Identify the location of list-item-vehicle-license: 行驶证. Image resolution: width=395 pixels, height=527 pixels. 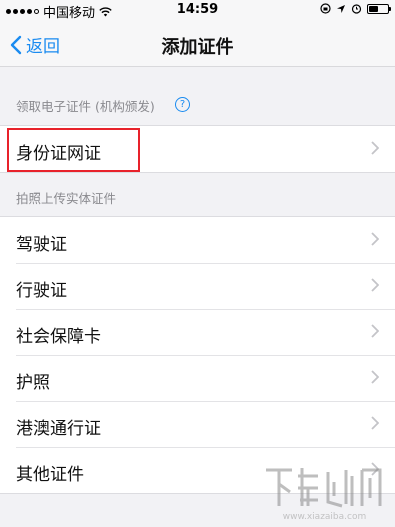
(197, 286).